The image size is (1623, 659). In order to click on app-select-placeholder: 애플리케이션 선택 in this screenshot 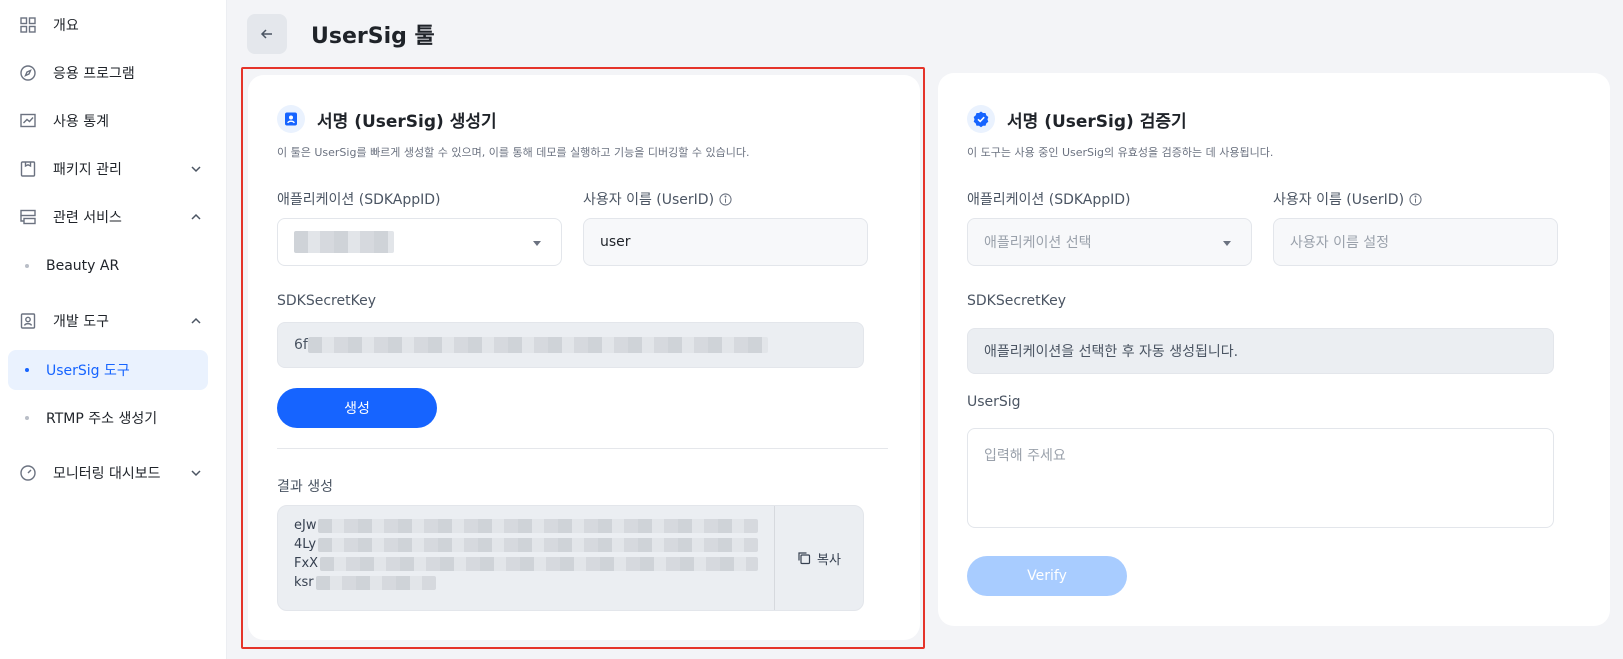, I will do `click(1038, 243)`.